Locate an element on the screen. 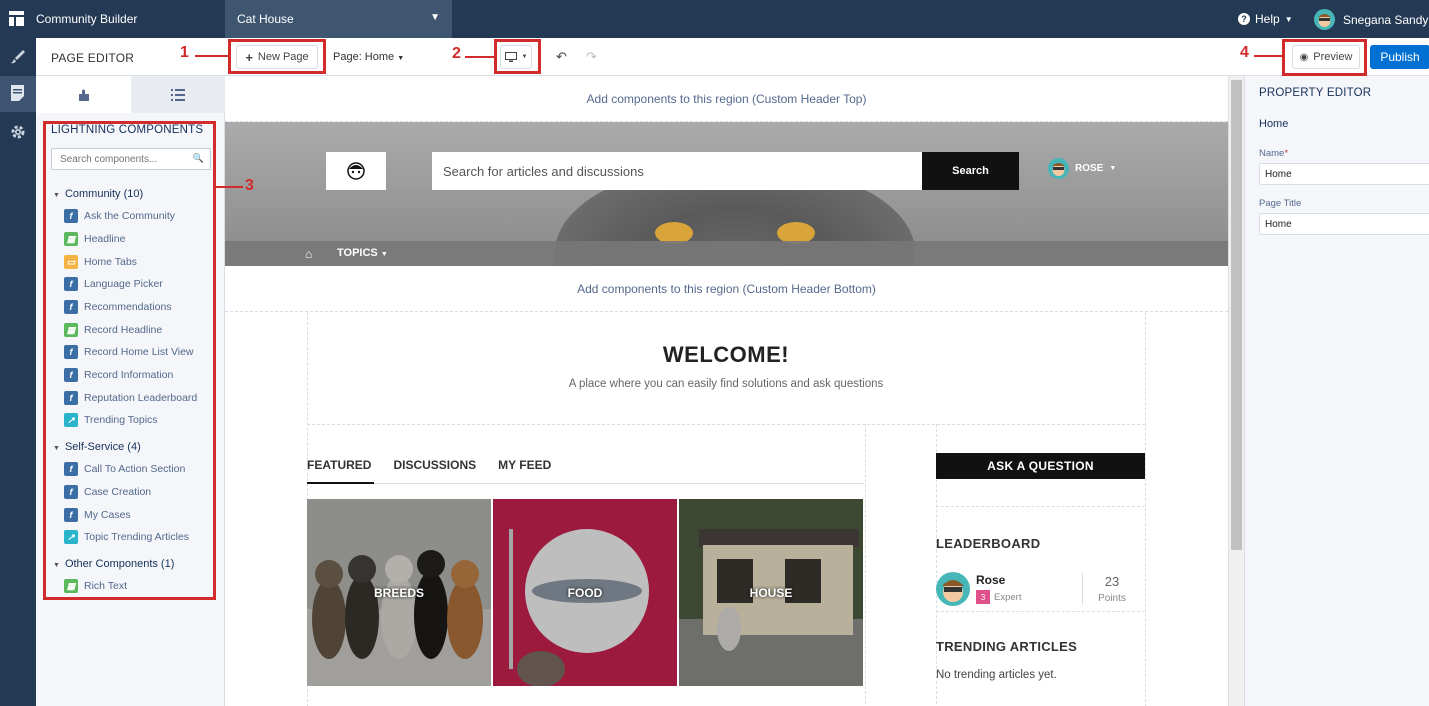 The width and height of the screenshot is (1429, 706). tab-divider is located at coordinates (585, 483).